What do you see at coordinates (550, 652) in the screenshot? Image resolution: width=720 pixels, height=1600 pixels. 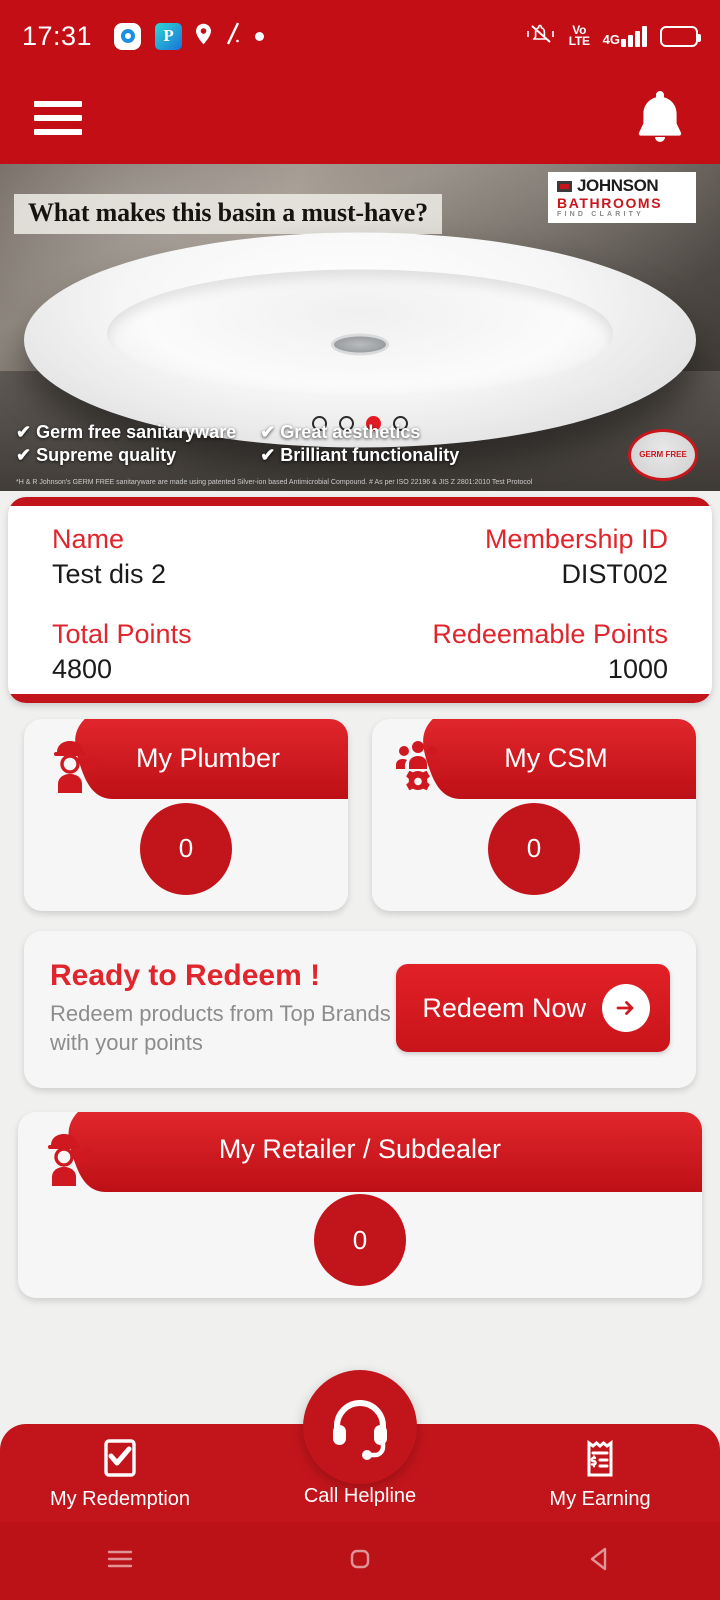 I see `info-cell-redeemable-points: Redeemable Points 1000` at bounding box center [550, 652].